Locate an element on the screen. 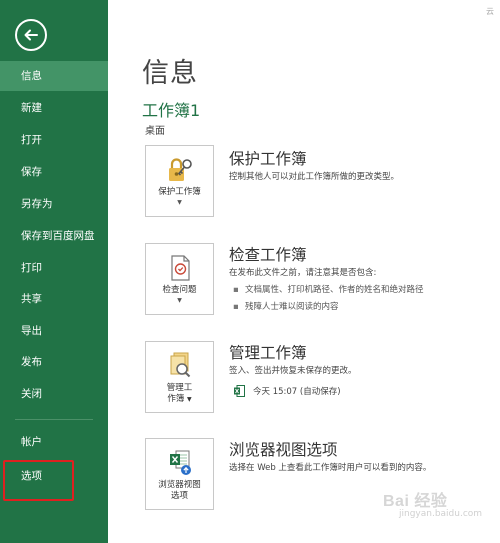 The height and width of the screenshot is (543, 500). inspect-bullet: ▪ 残障人士难以阅读的内容 is located at coordinates (286, 306).